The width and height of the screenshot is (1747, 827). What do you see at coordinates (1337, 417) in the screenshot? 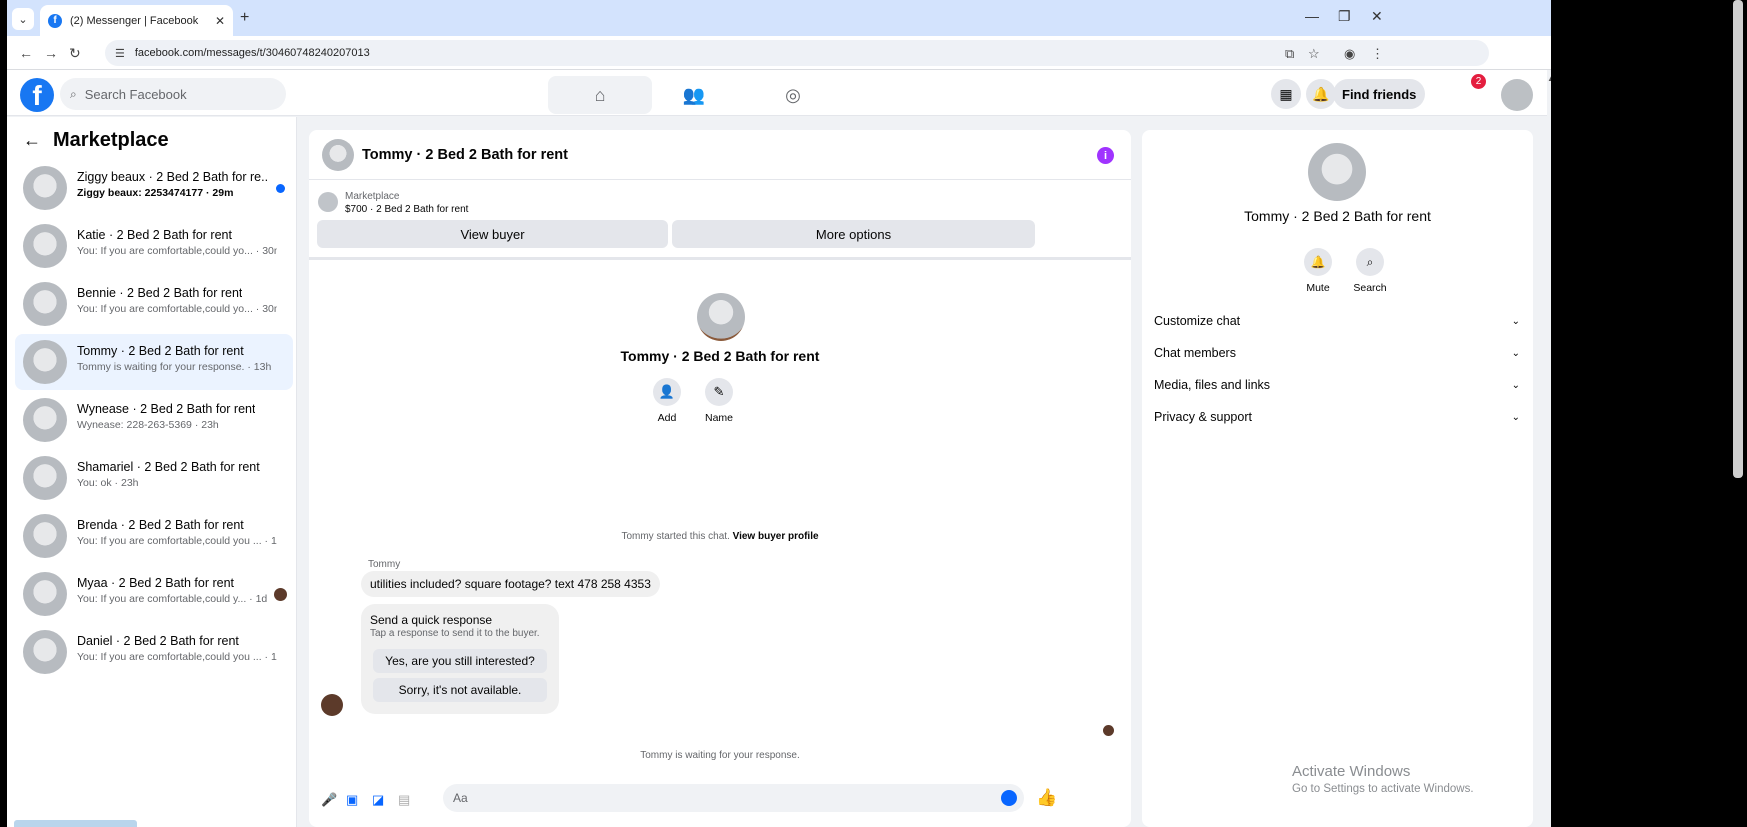
I see `section-privacy-support: Privacy & support ⌄` at bounding box center [1337, 417].